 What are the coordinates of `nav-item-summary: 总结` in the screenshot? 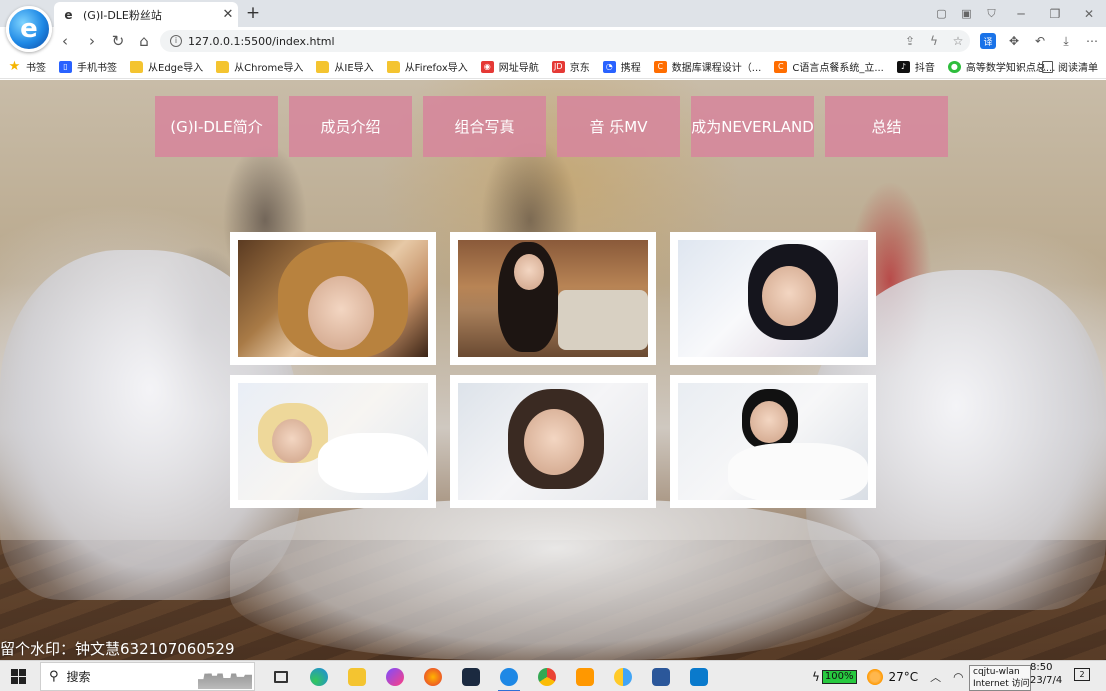 It's located at (886, 126).